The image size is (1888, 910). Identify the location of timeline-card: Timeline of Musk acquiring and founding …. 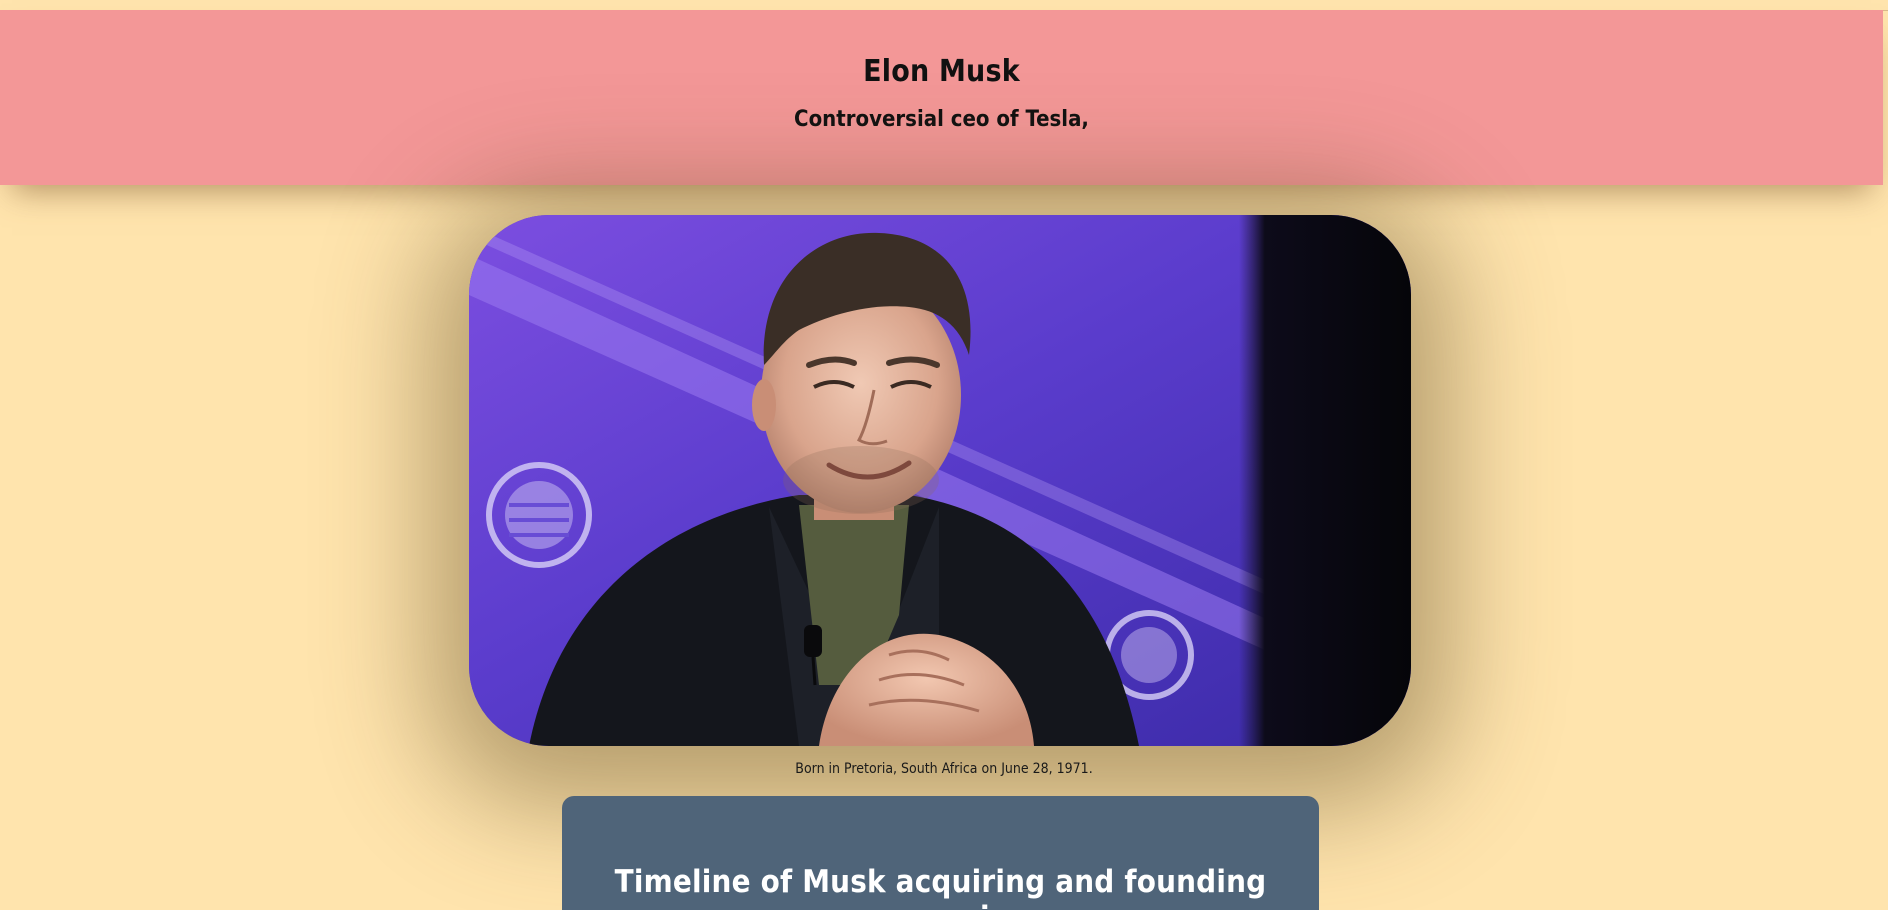
(940, 853).